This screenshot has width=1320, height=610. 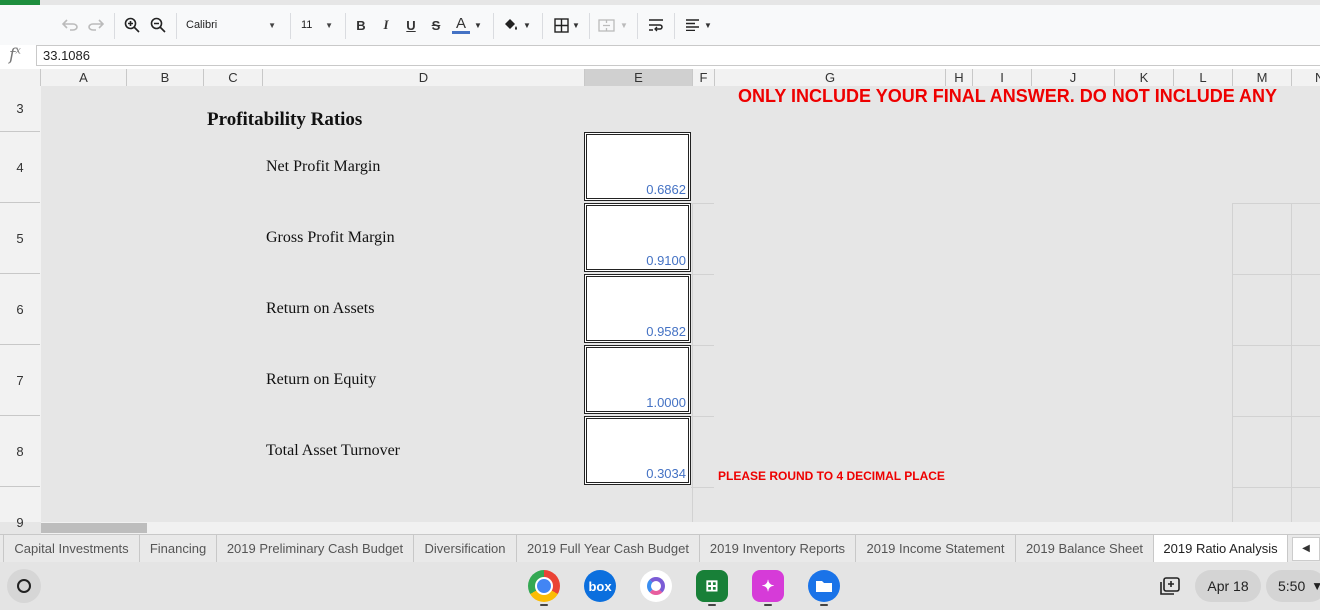 What do you see at coordinates (461, 32) in the screenshot?
I see `text-color-swatch` at bounding box center [461, 32].